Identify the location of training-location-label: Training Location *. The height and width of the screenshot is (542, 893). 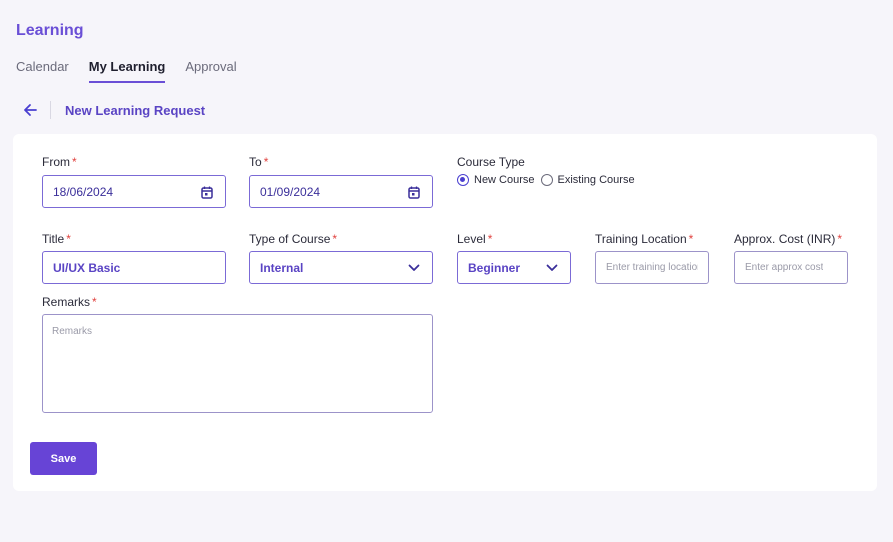
(644, 239).